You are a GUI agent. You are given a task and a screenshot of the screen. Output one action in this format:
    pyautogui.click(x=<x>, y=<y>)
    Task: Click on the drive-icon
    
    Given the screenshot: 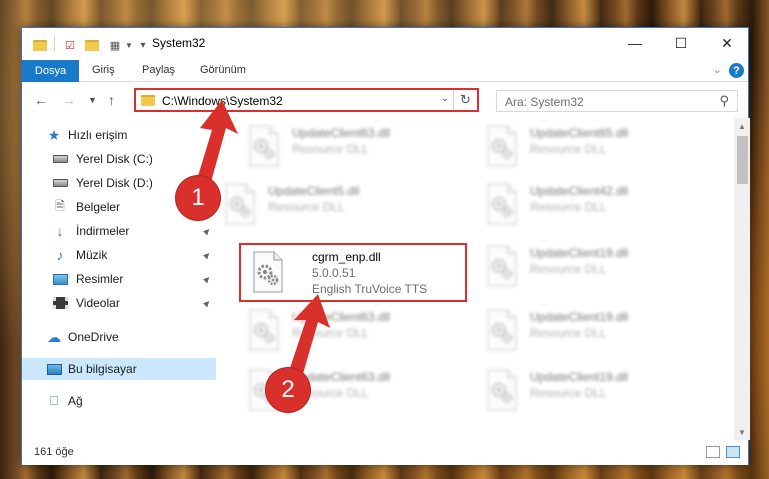 What is the action you would take?
    pyautogui.click(x=60, y=183)
    